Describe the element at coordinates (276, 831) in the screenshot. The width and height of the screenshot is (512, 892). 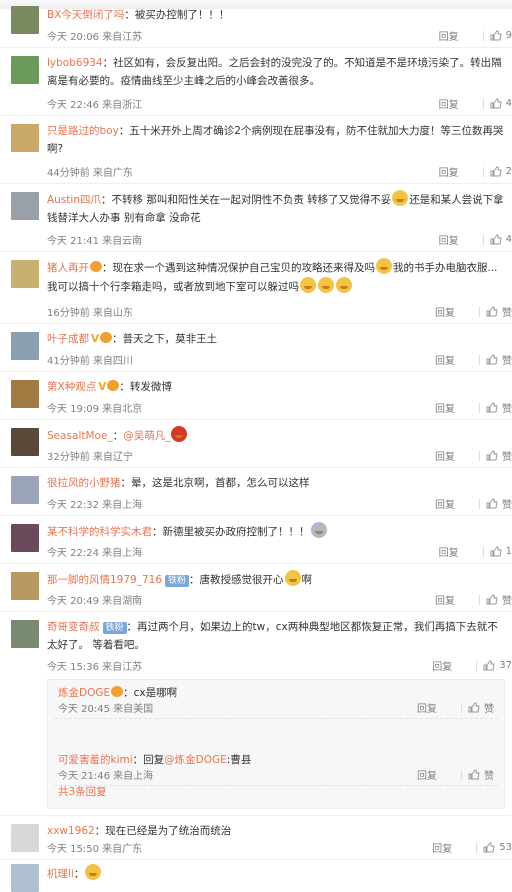
I see `comment-text: xxw1962：现在已经是为了统治而统治` at that location.